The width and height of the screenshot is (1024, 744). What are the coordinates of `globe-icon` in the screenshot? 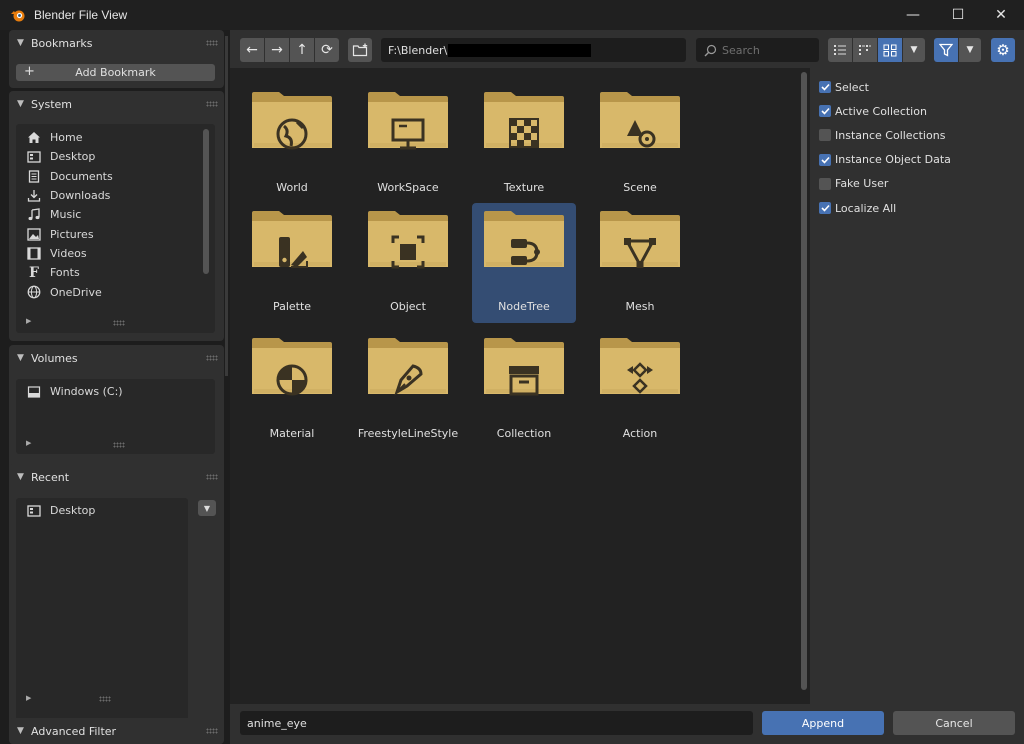 It's located at (34, 292).